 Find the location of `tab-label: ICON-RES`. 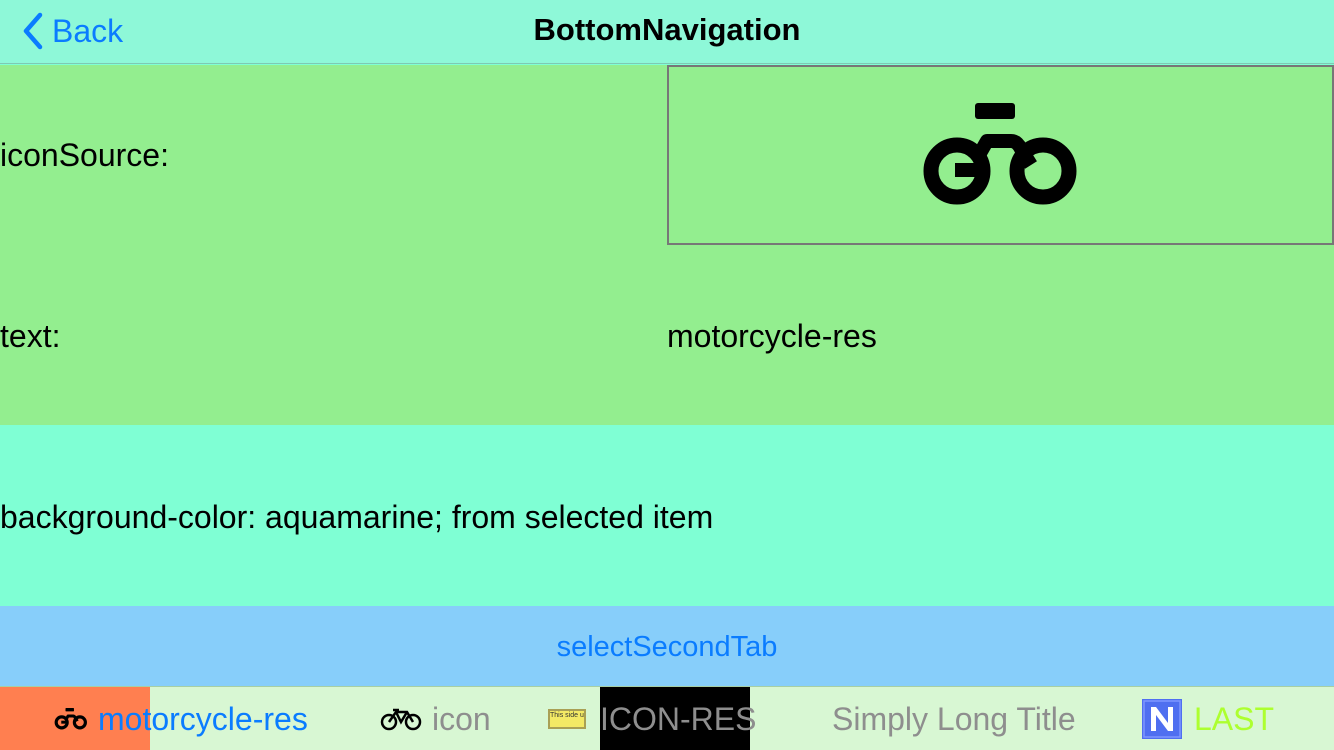

tab-label: ICON-RES is located at coordinates (678, 718).